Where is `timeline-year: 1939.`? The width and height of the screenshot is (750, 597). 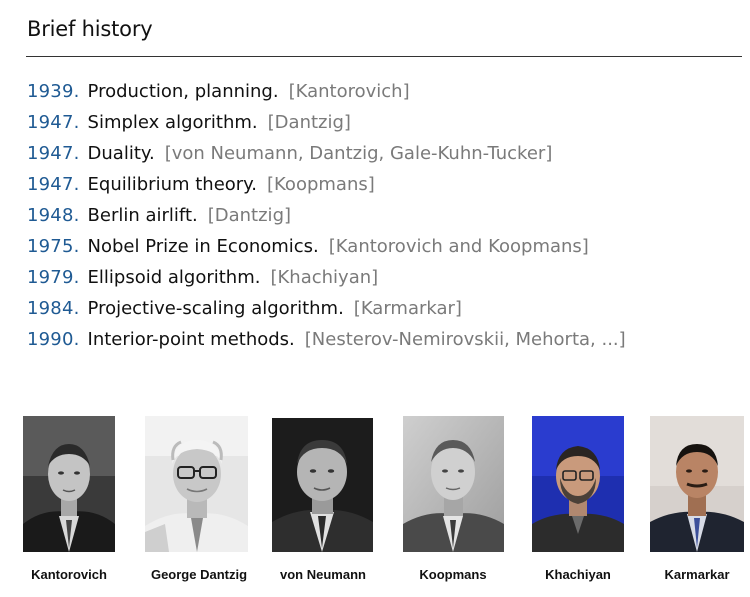
timeline-year: 1939. is located at coordinates (53, 91).